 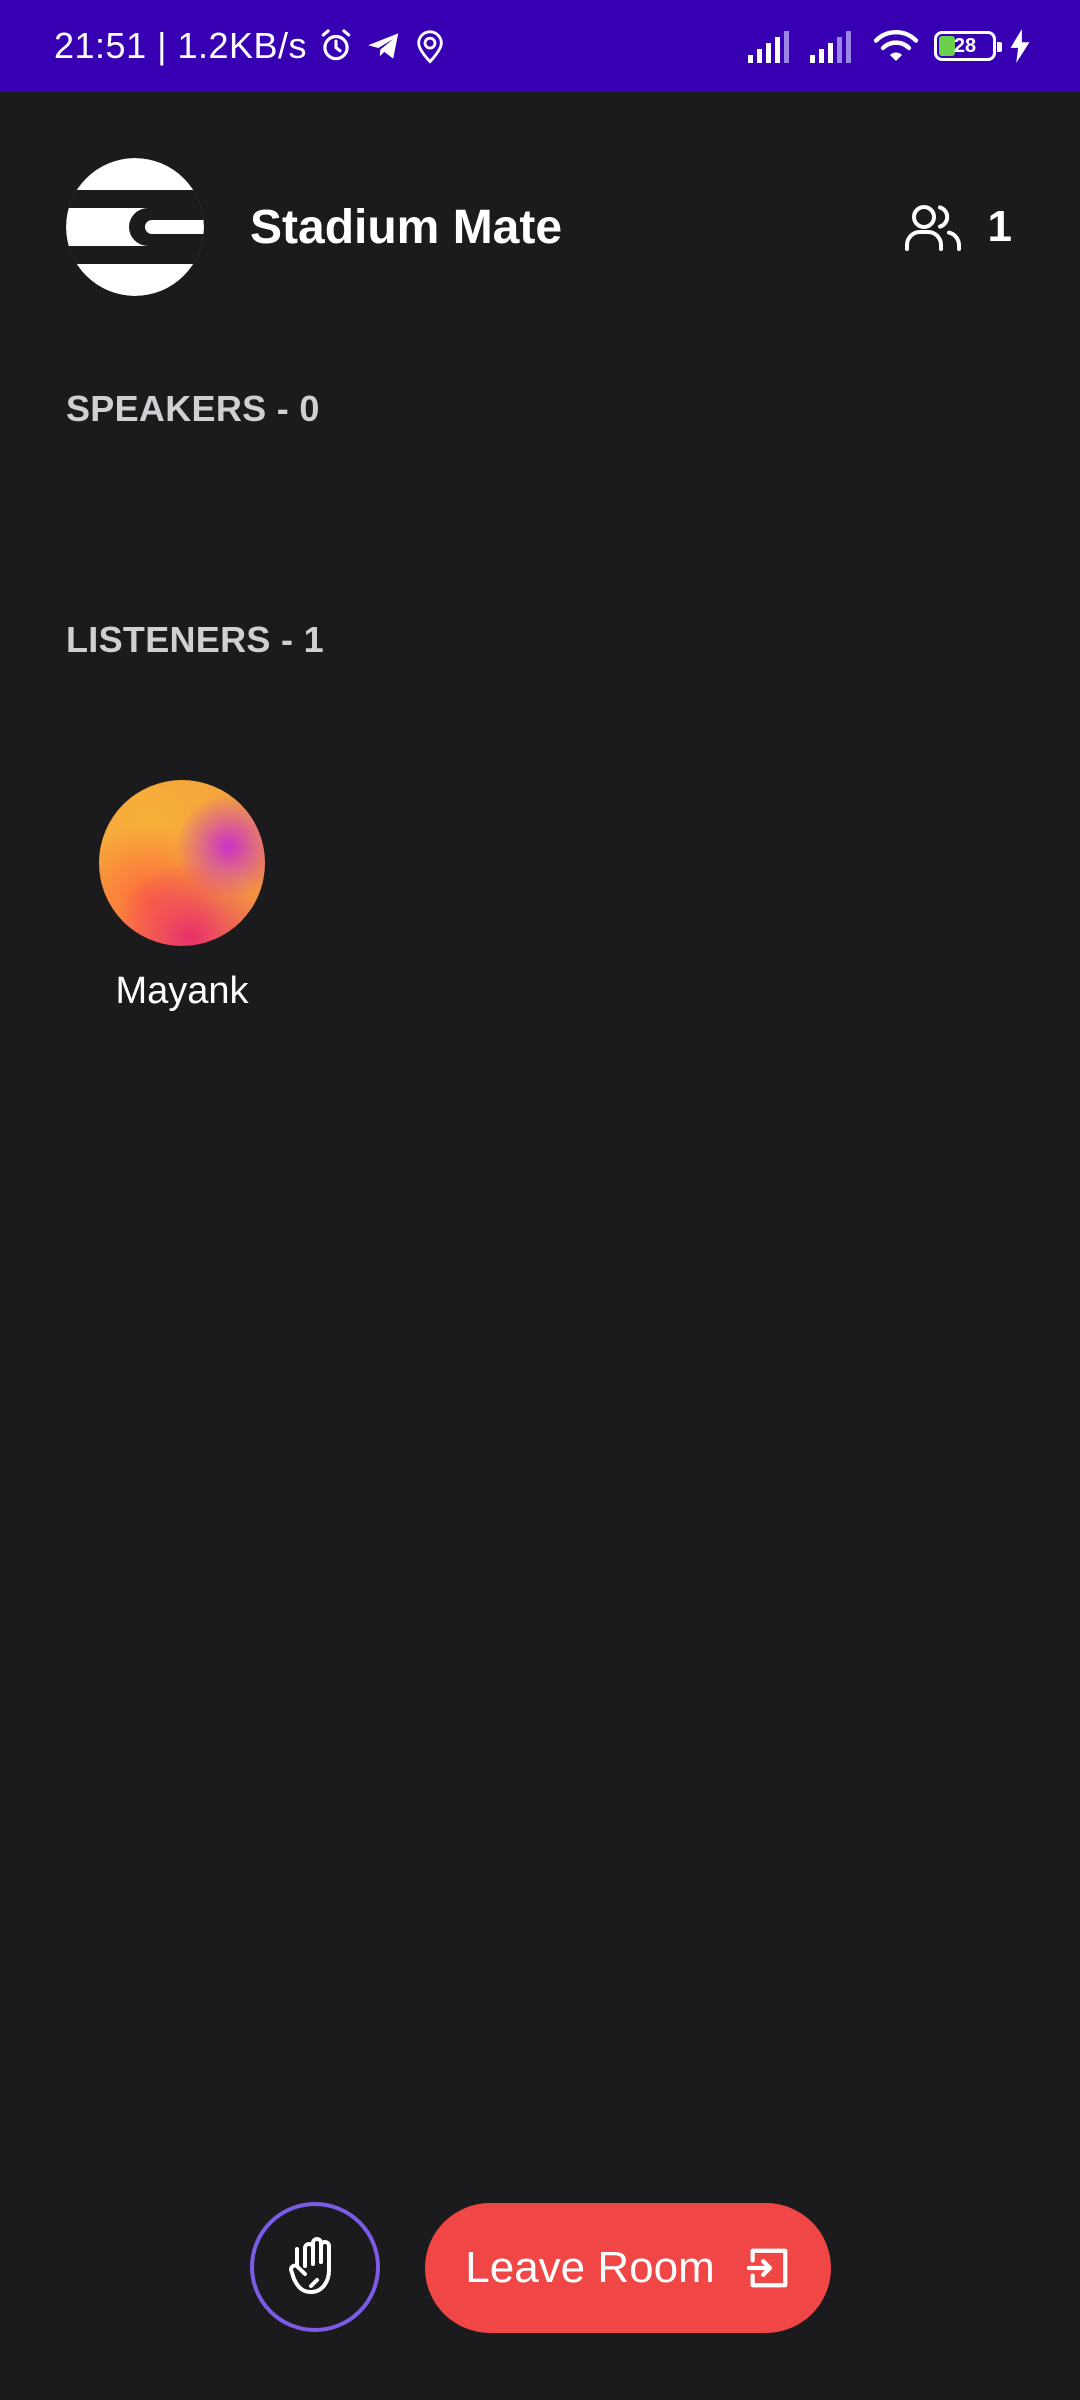 I want to click on listeners-heading: LISTENERS - 1, so click(x=195, y=639).